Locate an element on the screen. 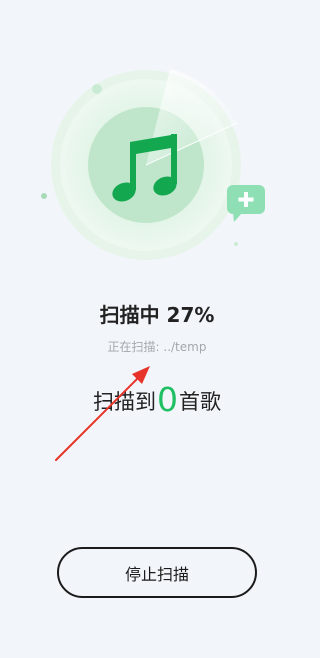  scan-count-prefix: 扫描到 is located at coordinates (124, 402).